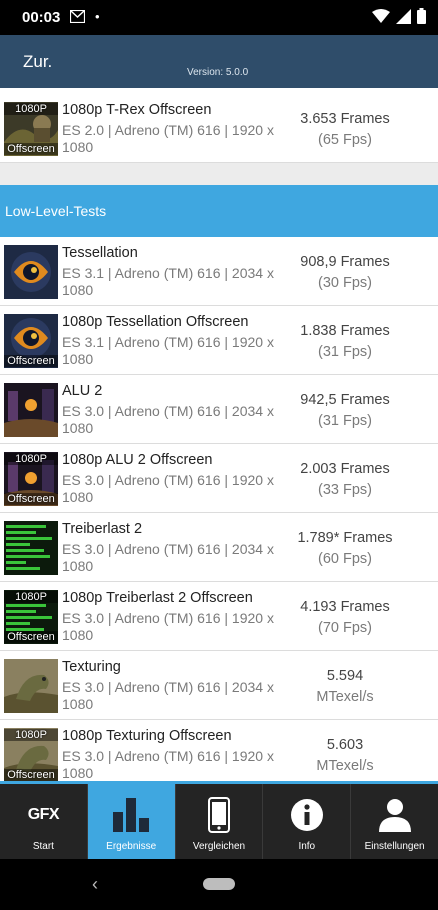  Describe the element at coordinates (147, 736) in the screenshot. I see `result-name: 1080p Texturing Offscreen` at that location.